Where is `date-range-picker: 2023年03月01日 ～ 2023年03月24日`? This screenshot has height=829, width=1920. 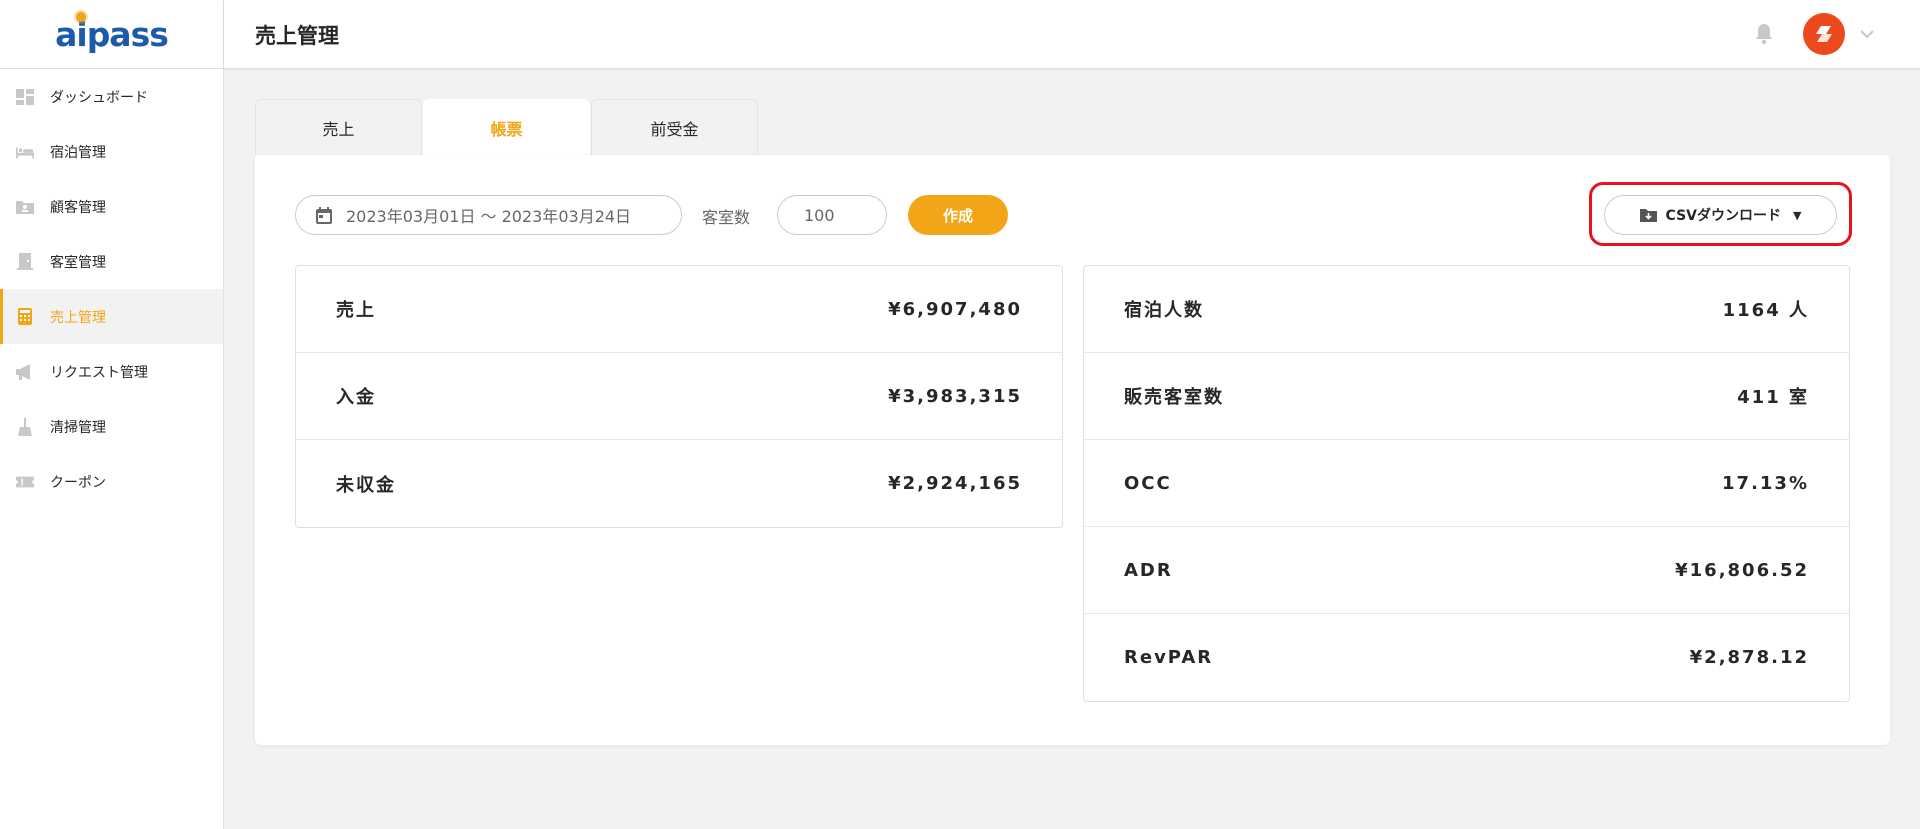 date-range-picker: 2023年03月01日 ～ 2023年03月24日 is located at coordinates (488, 215).